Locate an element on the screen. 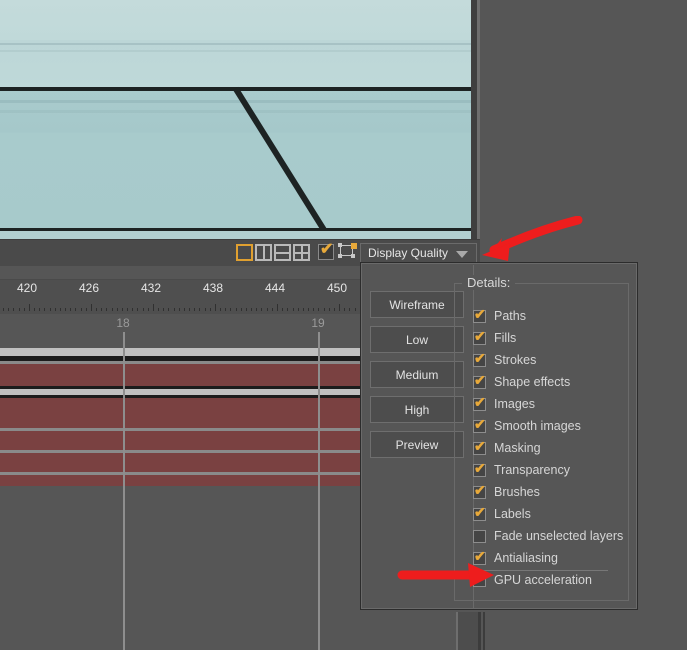 The height and width of the screenshot is (650, 687). checkmark-tool-icon: ✔ is located at coordinates (326, 250).